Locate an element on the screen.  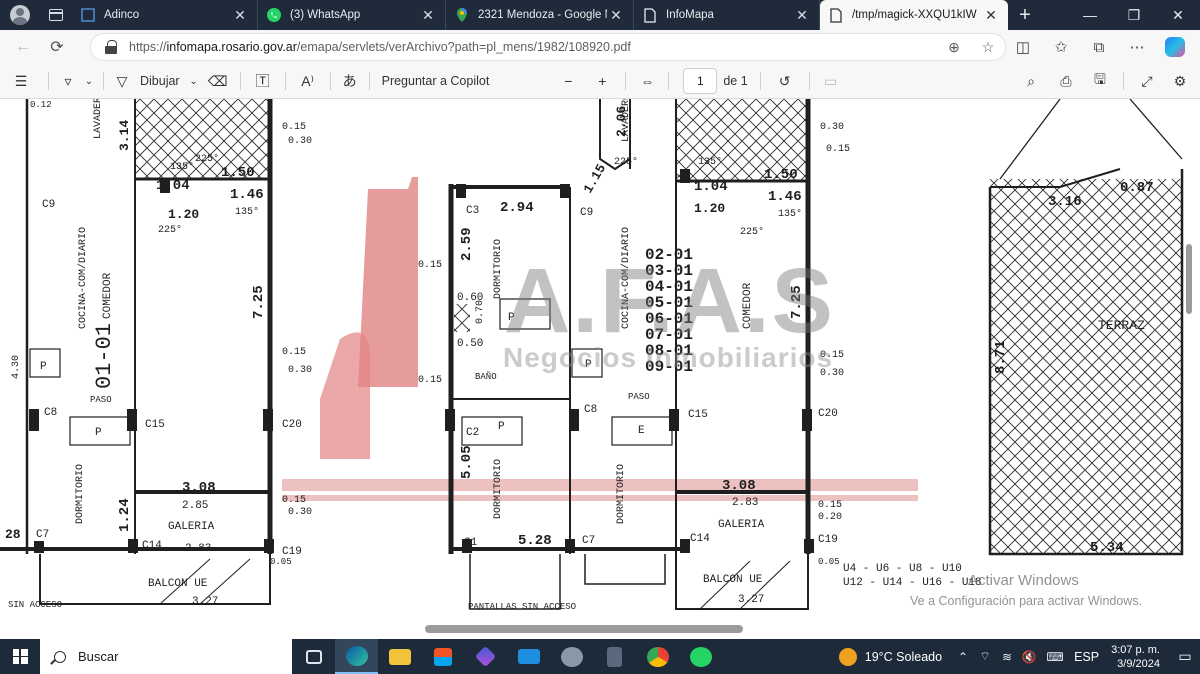
column-label: C9 is located at coordinates (586, 213).